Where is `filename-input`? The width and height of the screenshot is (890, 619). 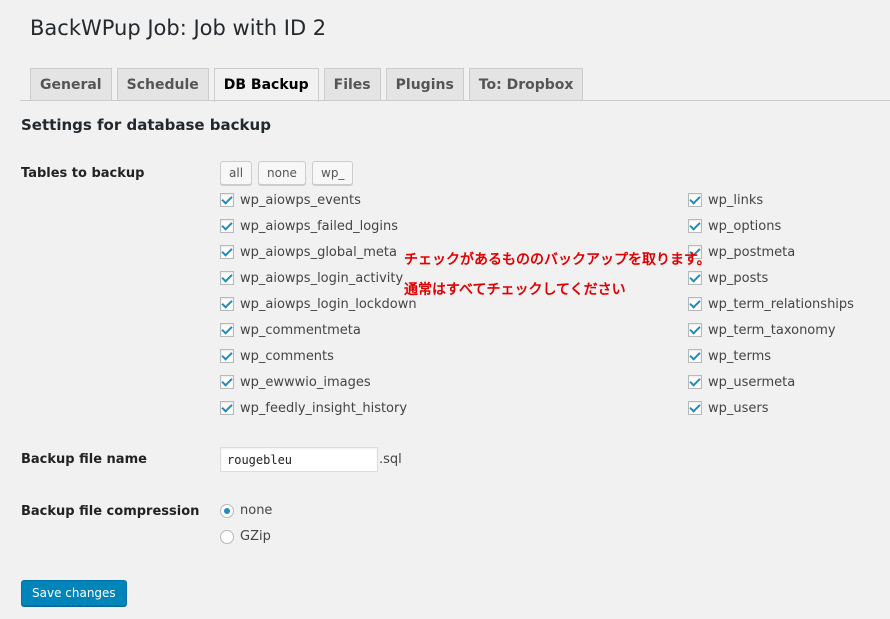
filename-input is located at coordinates (299, 459).